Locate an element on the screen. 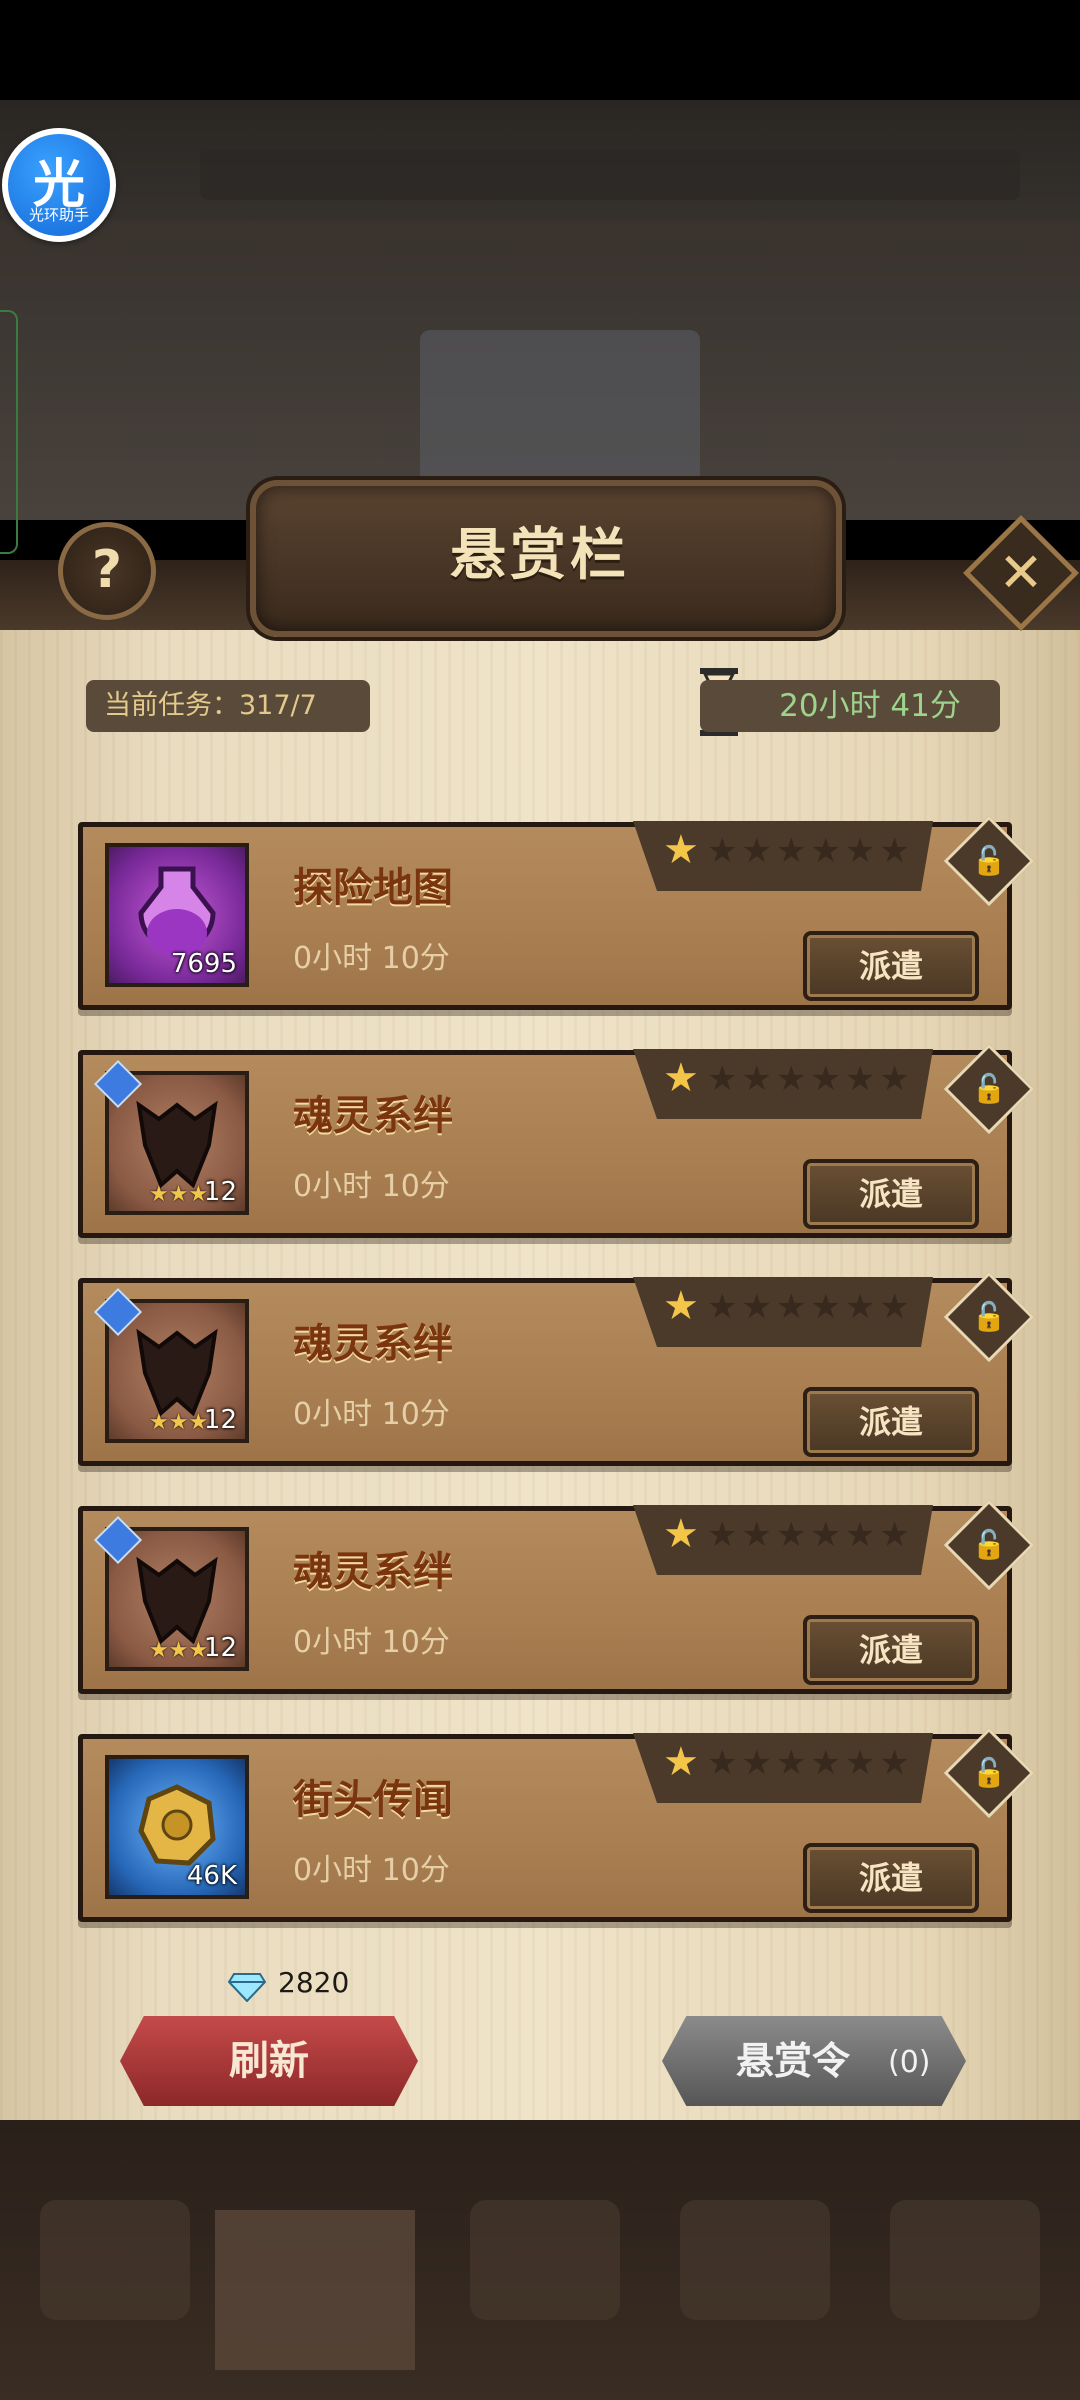 The width and height of the screenshot is (1080, 2400). bounty-token-label: 悬赏令 is located at coordinates (793, 2061).